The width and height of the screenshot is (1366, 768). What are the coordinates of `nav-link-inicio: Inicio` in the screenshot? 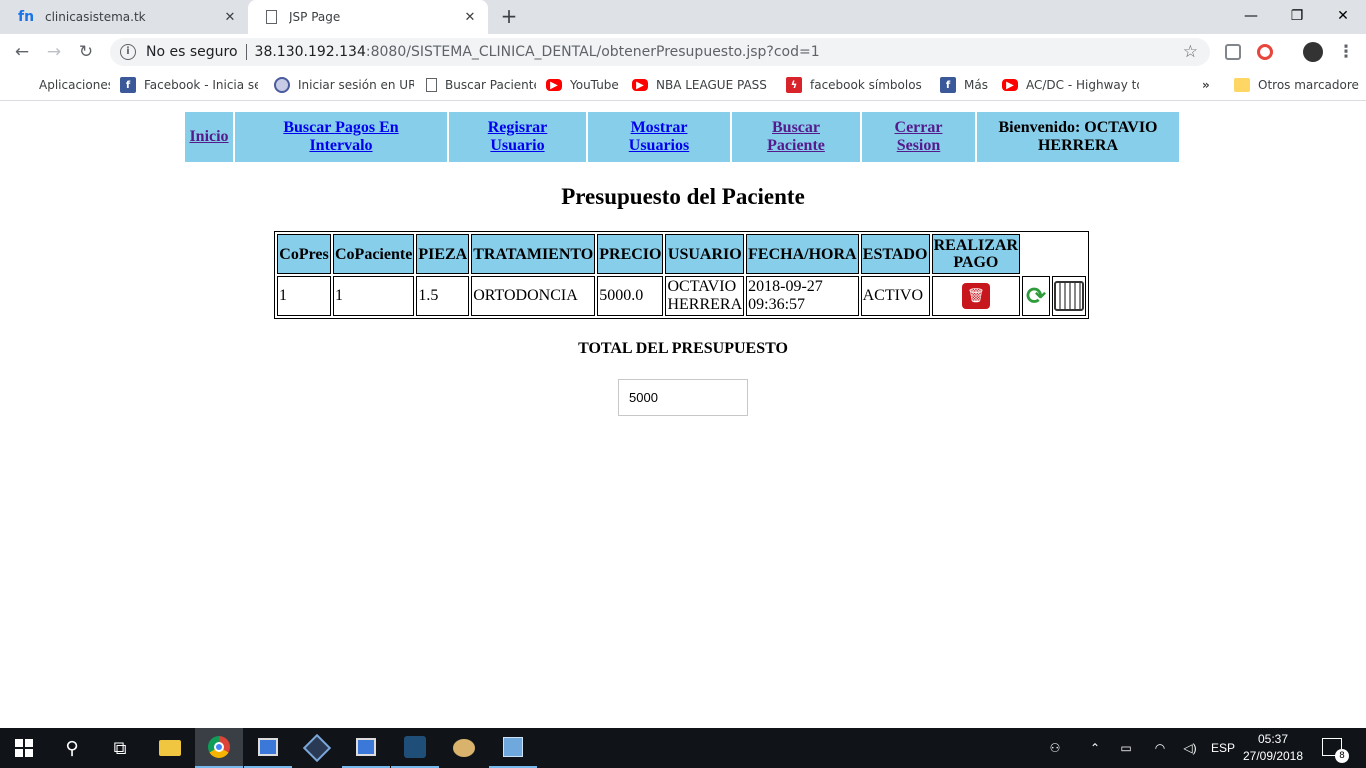 It's located at (208, 136).